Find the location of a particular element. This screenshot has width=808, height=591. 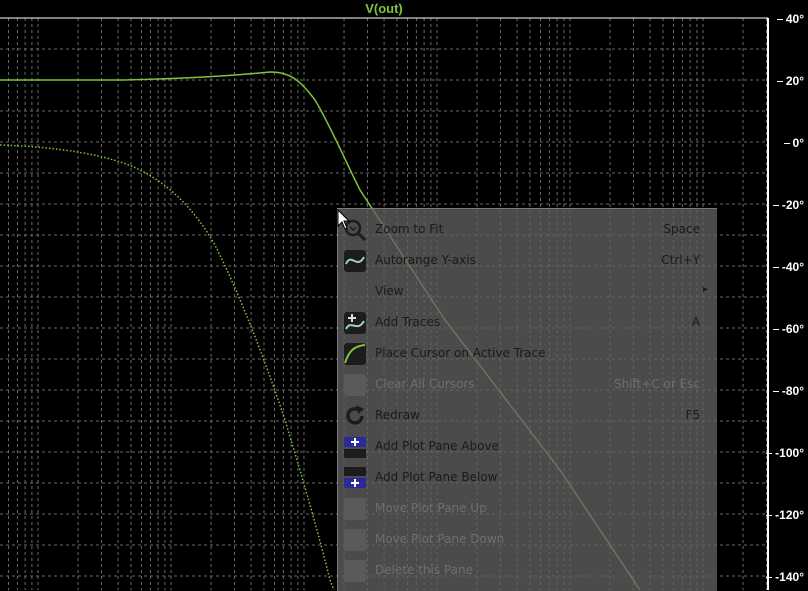

menu-item-label: Add Traces is located at coordinates (408, 322).